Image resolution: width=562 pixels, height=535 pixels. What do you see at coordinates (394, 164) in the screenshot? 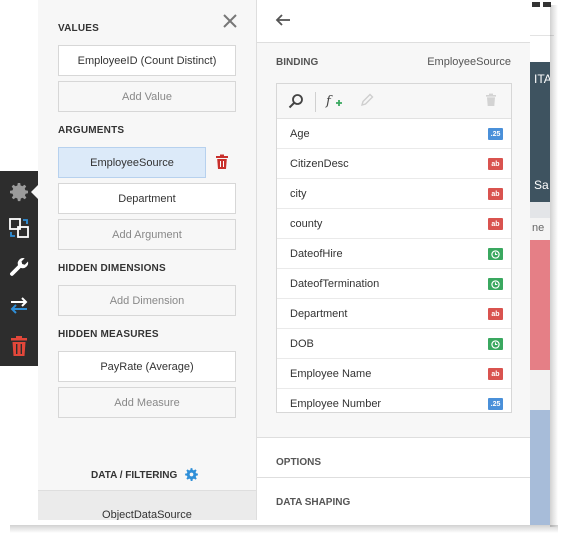
I see `field-row: CitizenDesc ab` at bounding box center [394, 164].